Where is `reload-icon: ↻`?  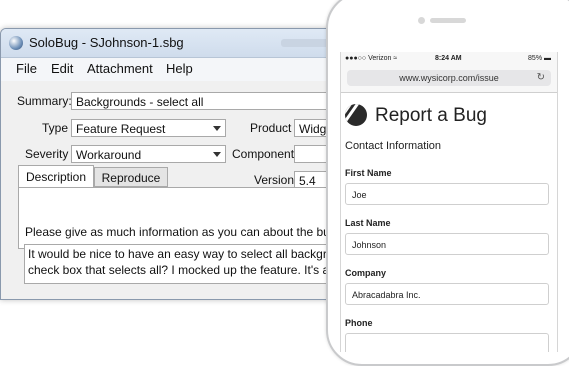
reload-icon: ↻ is located at coordinates (541, 78).